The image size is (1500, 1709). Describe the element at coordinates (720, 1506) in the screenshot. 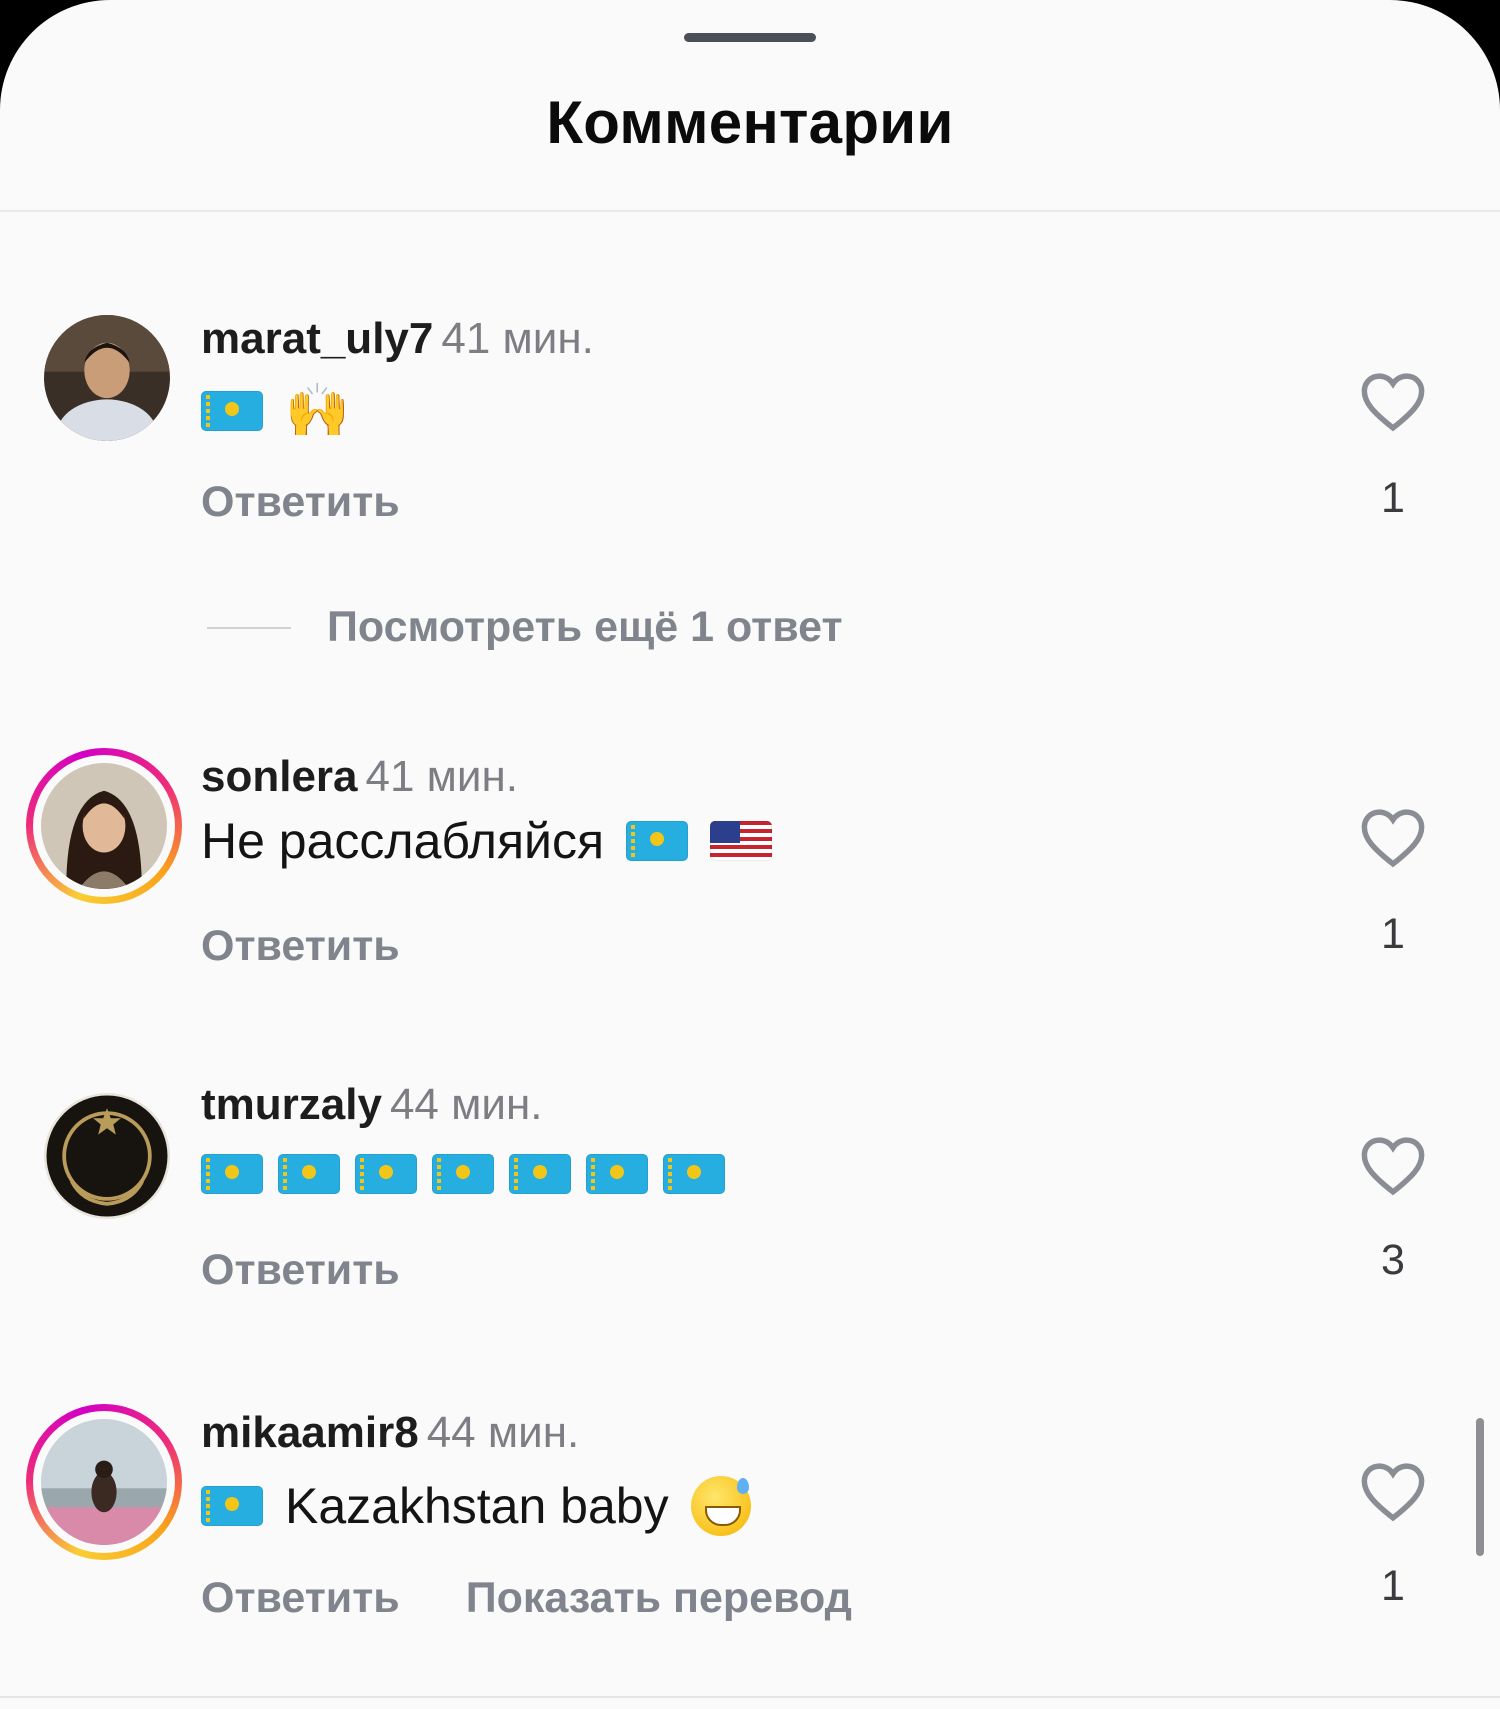

I see `grinning-face-with-sweat-icon` at that location.